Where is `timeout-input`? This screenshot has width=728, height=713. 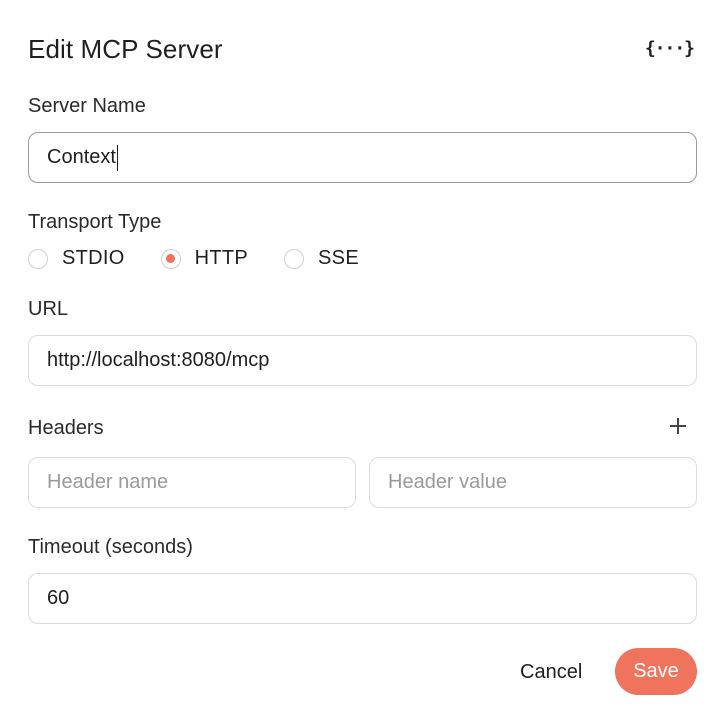
timeout-input is located at coordinates (362, 598).